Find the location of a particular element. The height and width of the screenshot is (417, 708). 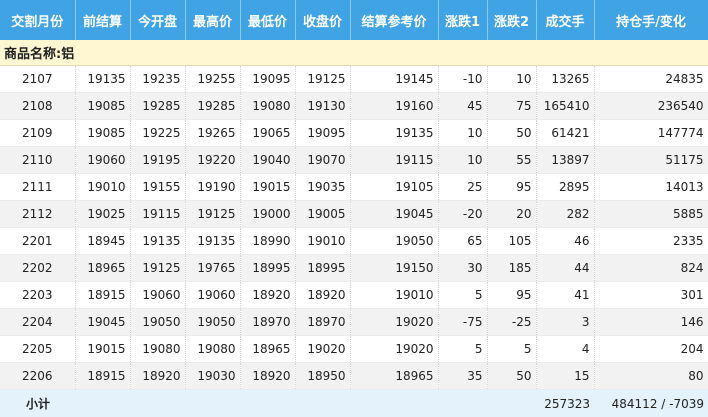

column-header-delivery-month: 交割月份 is located at coordinates (38, 20).